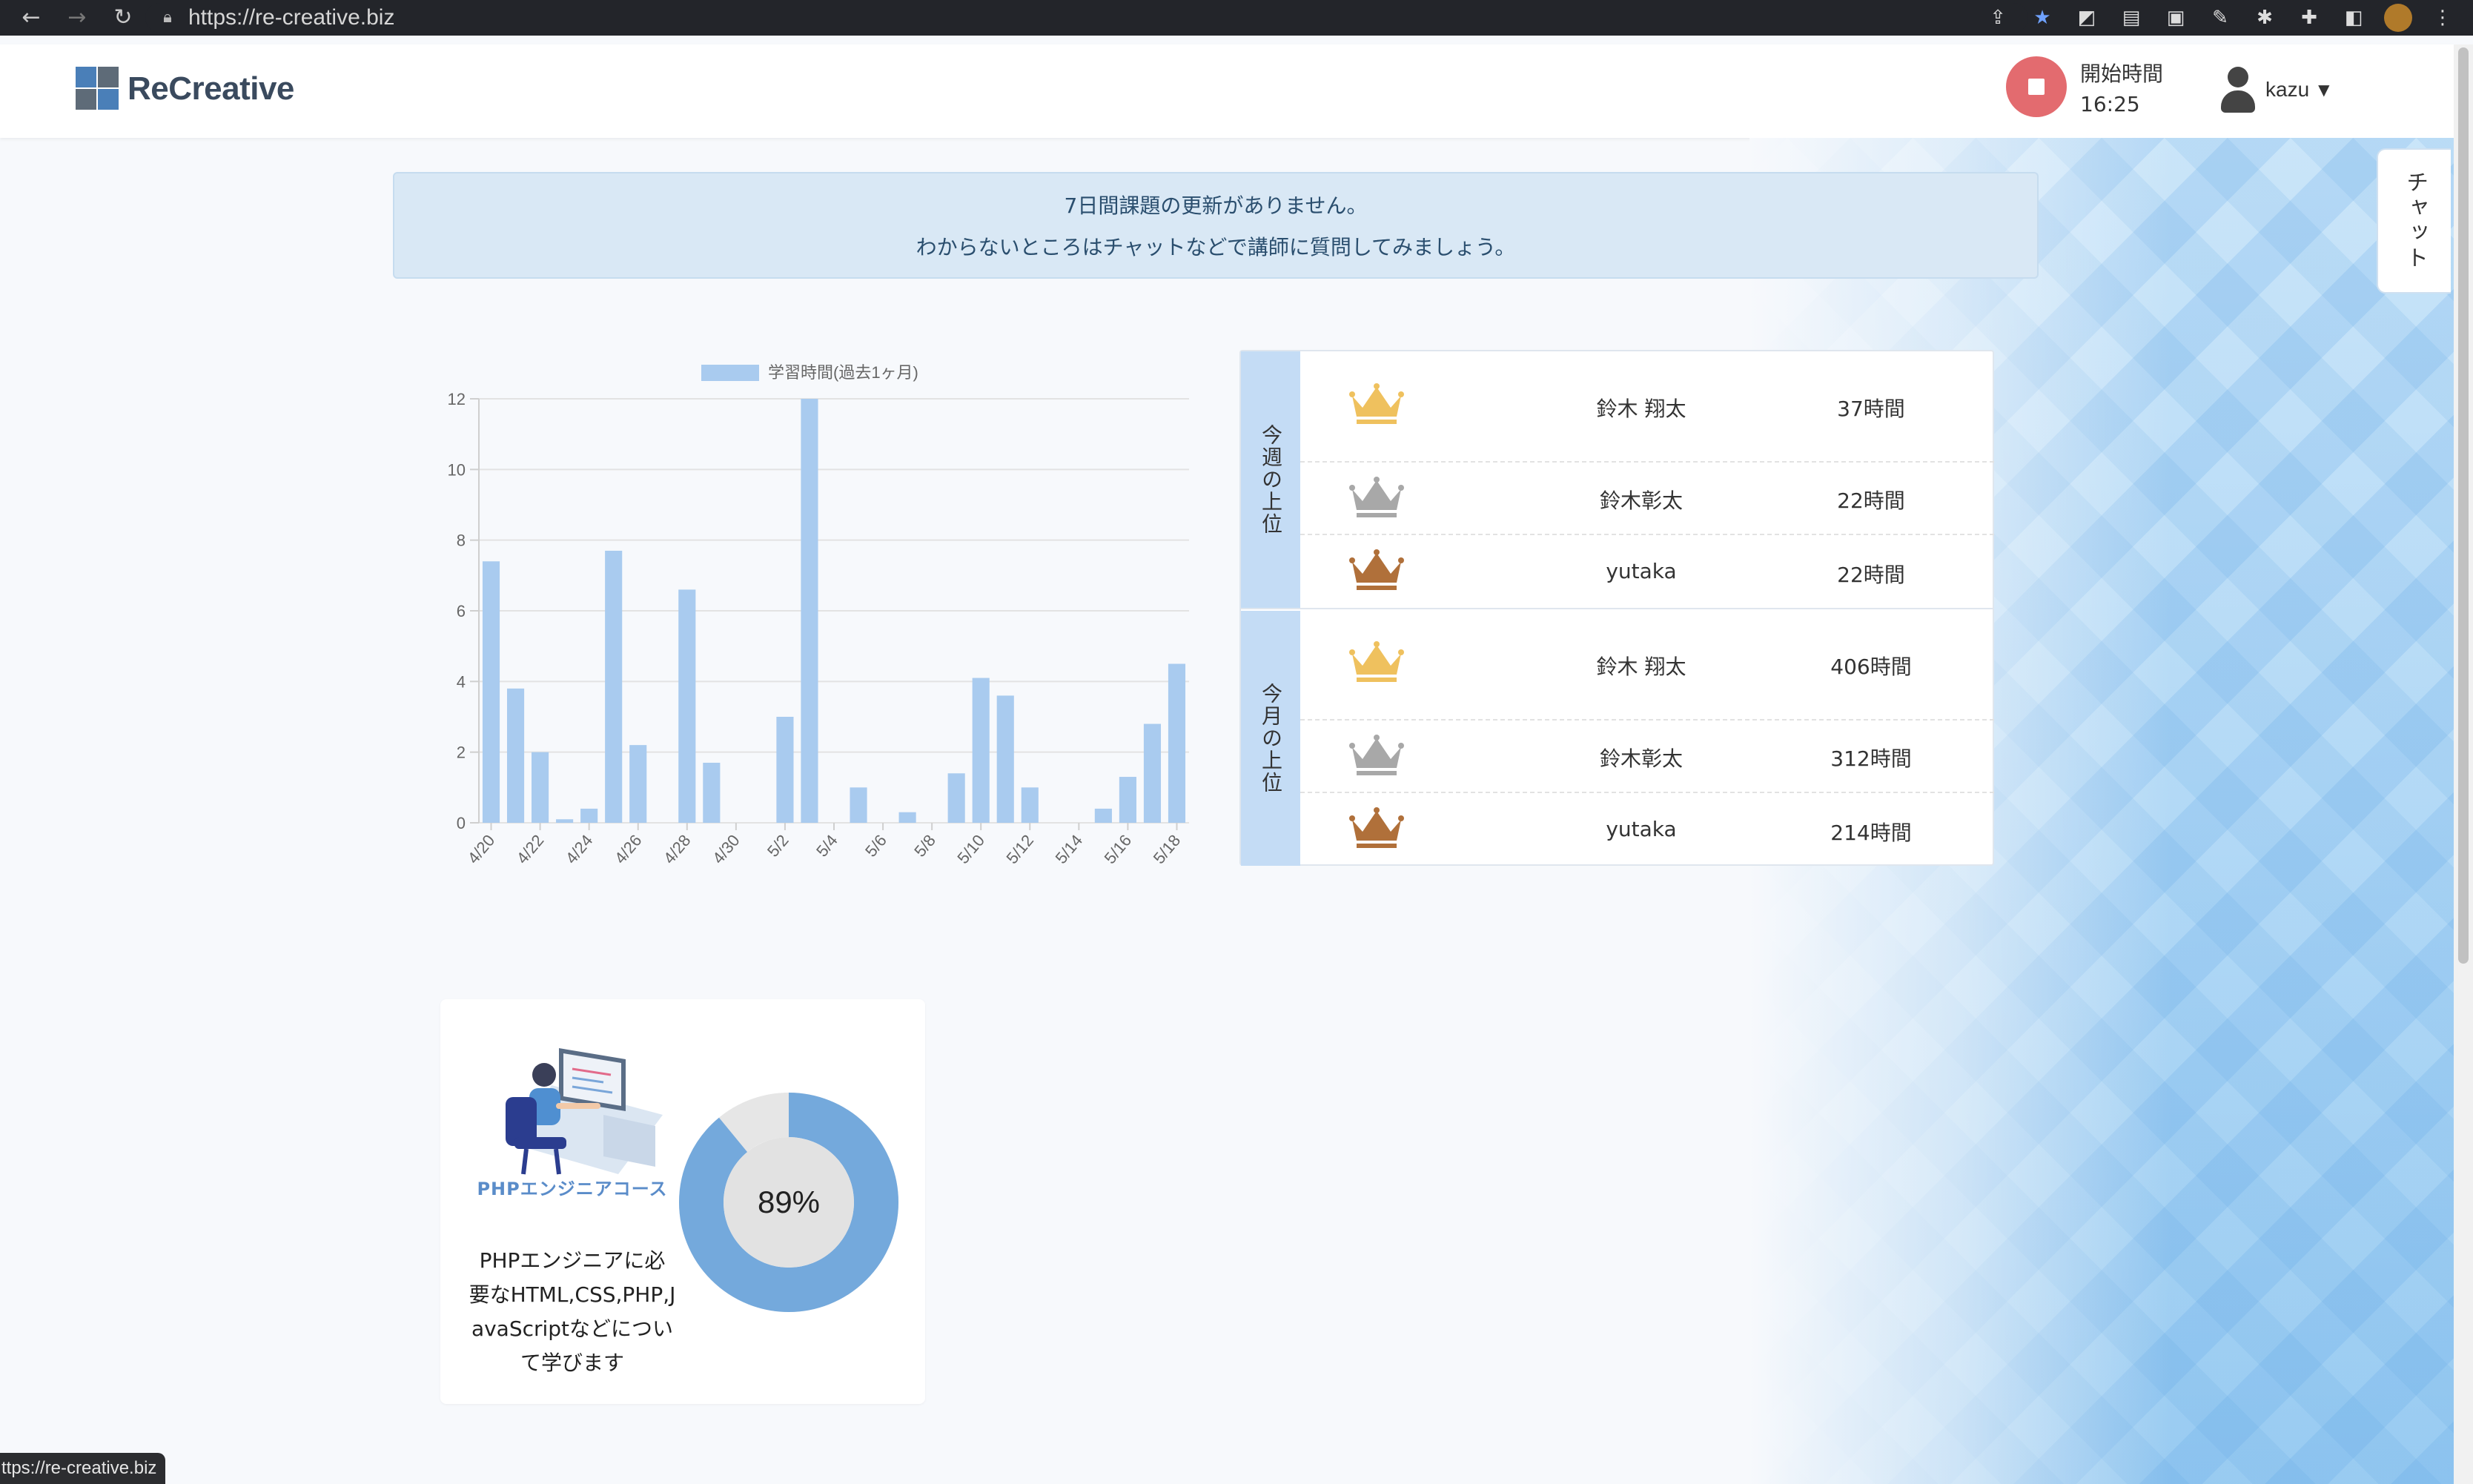 The image size is (2473, 1484). What do you see at coordinates (971, 849) in the screenshot?
I see `x-tick-label: 5/10` at bounding box center [971, 849].